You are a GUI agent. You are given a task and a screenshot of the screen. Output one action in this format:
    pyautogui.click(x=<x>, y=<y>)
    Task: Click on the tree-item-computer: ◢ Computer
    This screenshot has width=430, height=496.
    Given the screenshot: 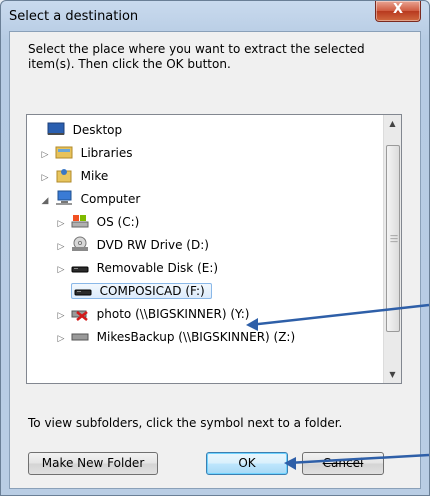 What is the action you would take?
    pyautogui.click(x=89, y=199)
    